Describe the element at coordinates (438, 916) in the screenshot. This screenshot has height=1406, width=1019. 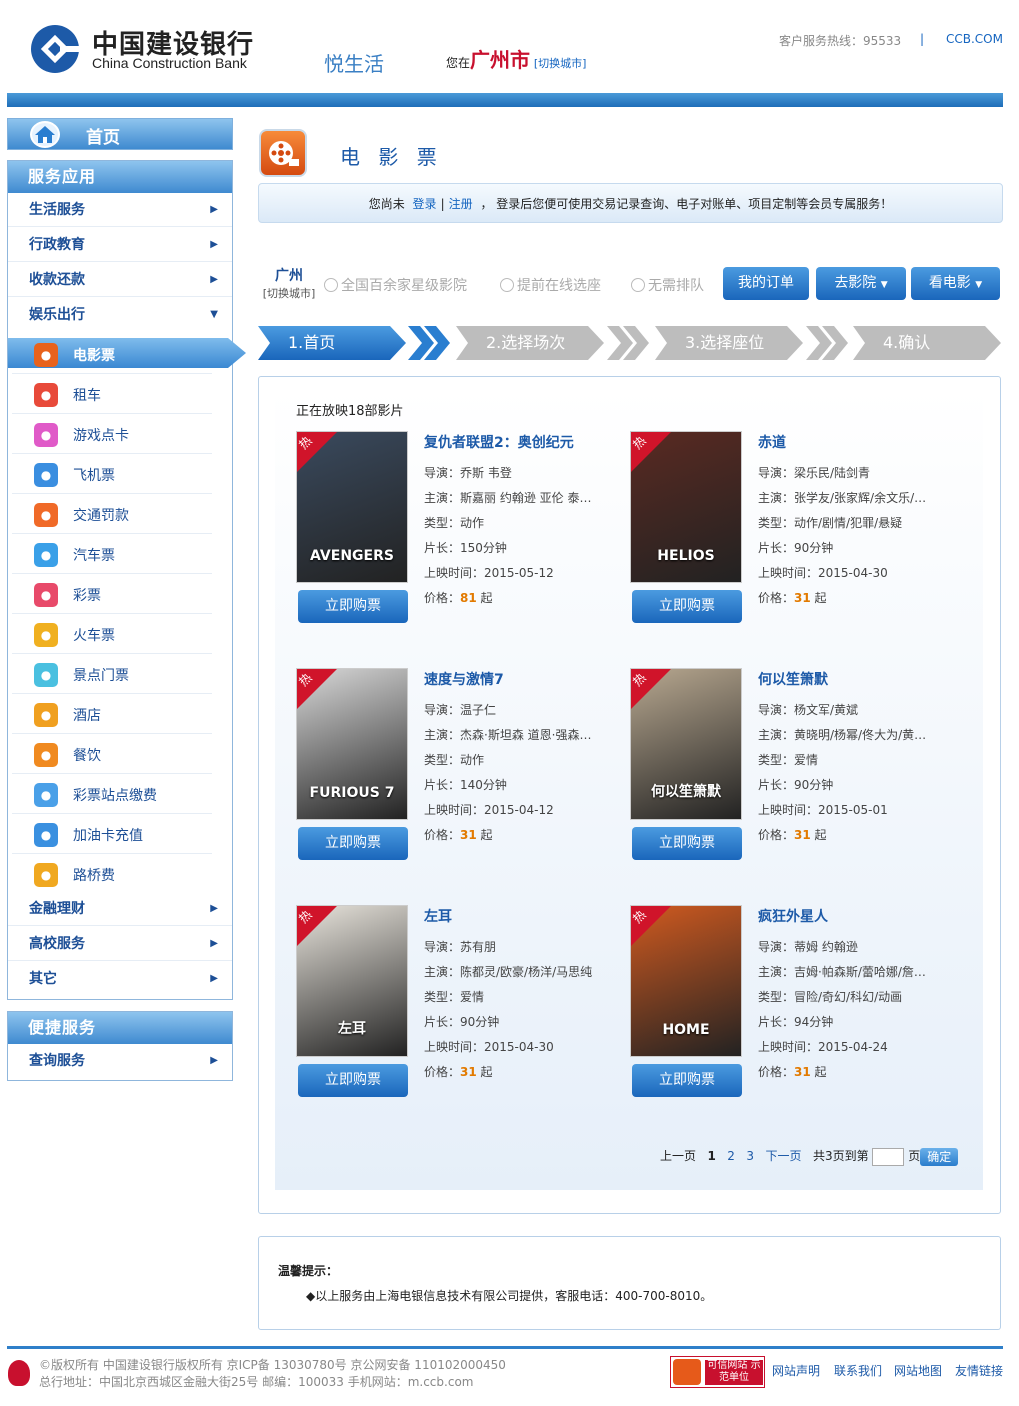
I see `movie-title-link: 左耳` at that location.